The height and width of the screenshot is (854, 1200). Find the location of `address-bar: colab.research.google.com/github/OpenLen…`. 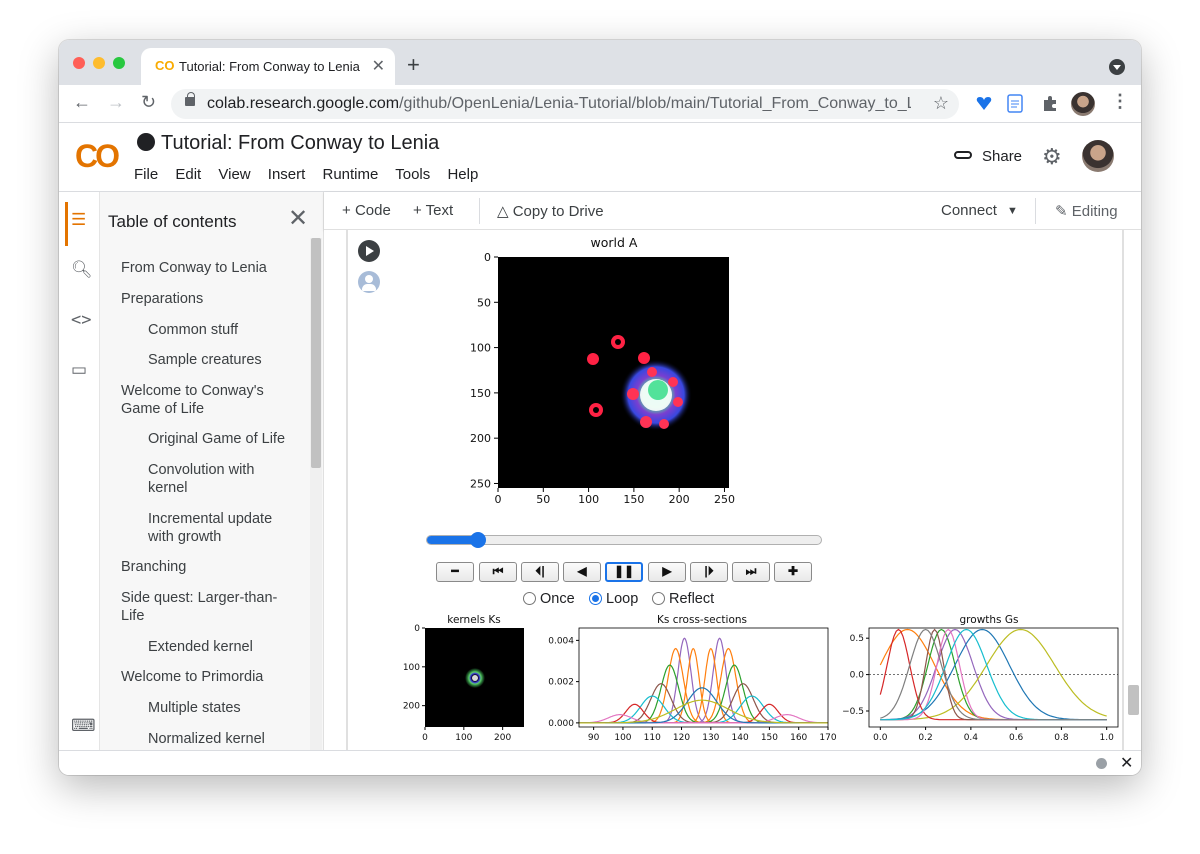

address-bar: colab.research.google.com/github/OpenLen… is located at coordinates (565, 104).